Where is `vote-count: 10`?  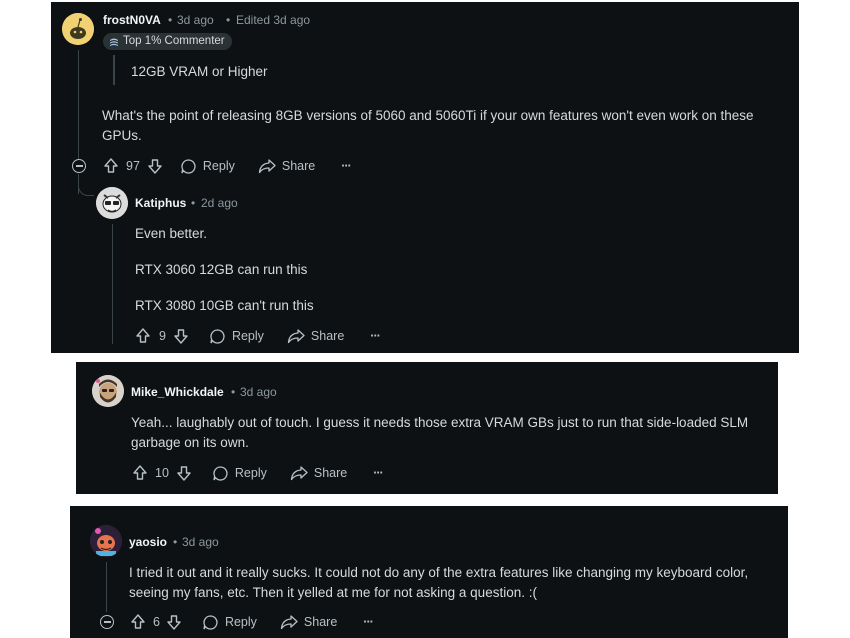
vote-count: 10 is located at coordinates (162, 473).